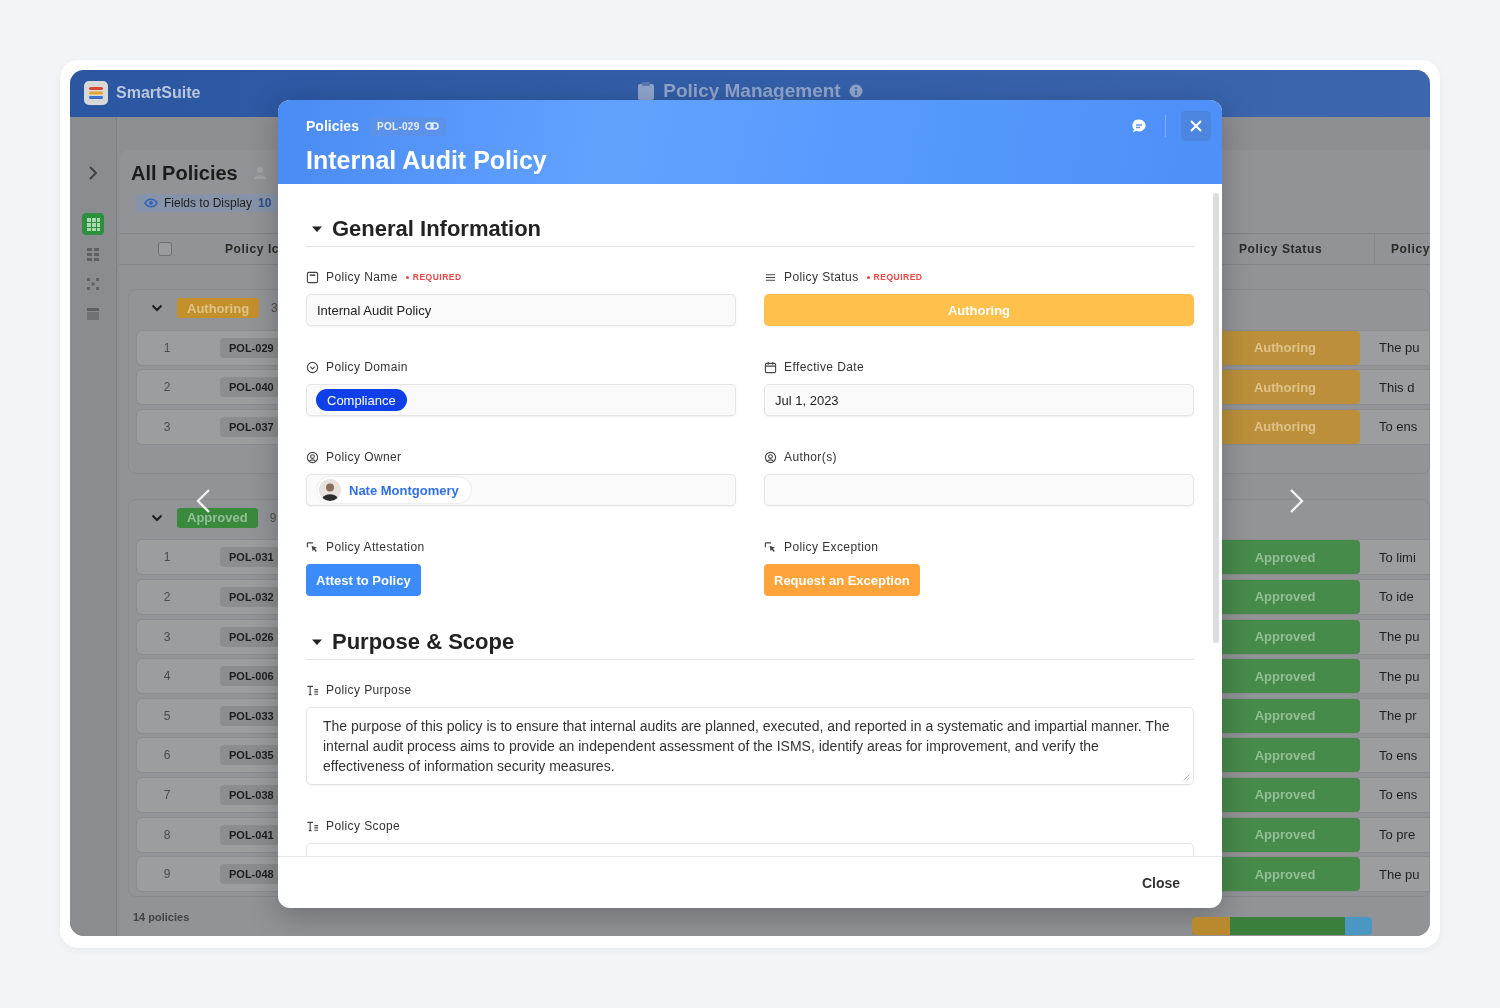  Describe the element at coordinates (167, 755) in the screenshot. I see `row-number: 6` at that location.